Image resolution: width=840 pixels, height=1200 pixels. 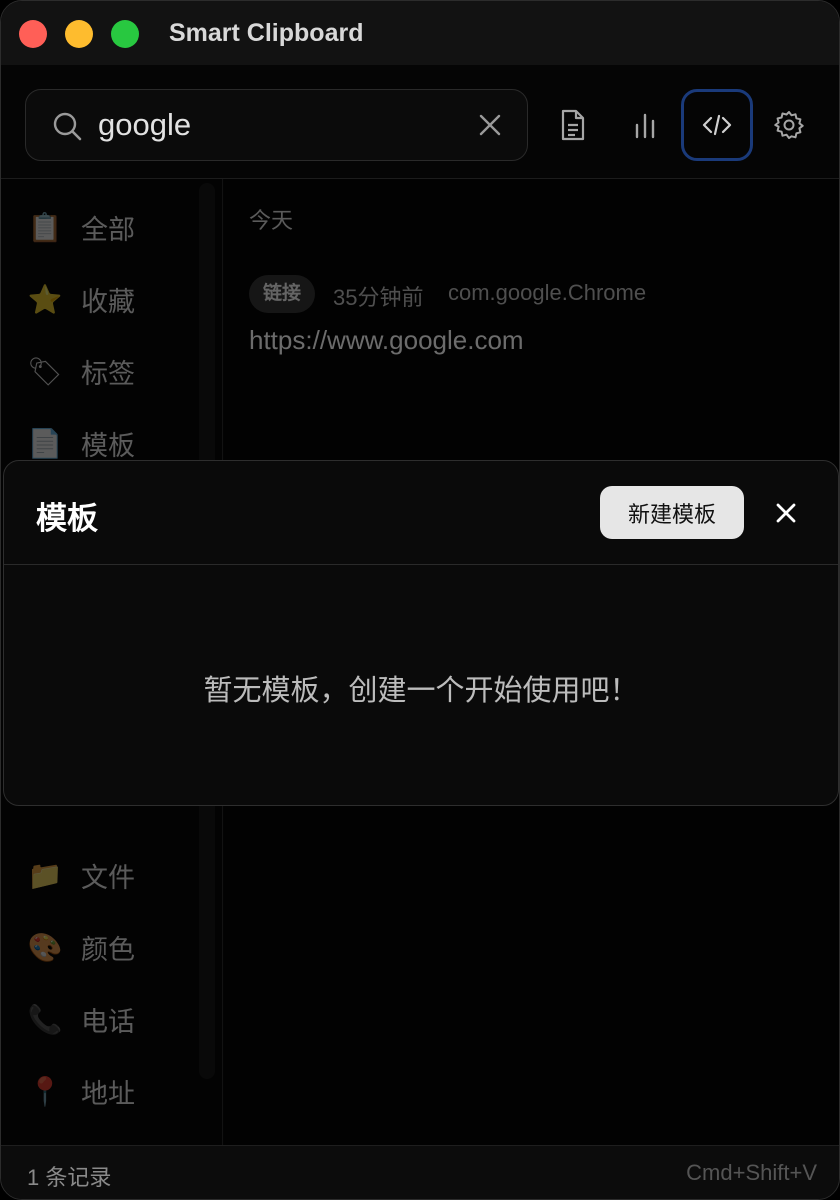 I want to click on window-close-button, so click(x=33, y=34).